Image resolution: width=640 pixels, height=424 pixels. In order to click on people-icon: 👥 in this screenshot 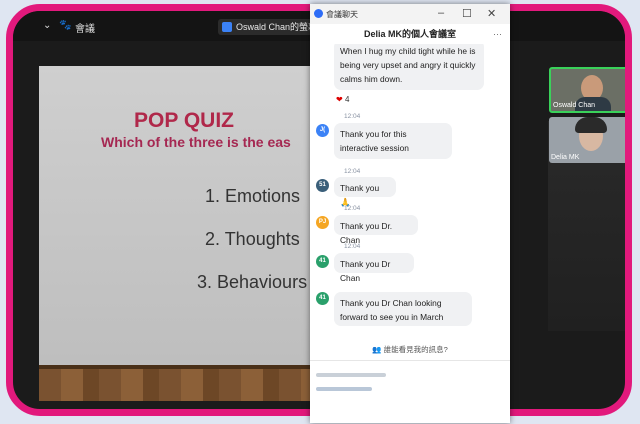, I will do `click(377, 349)`.